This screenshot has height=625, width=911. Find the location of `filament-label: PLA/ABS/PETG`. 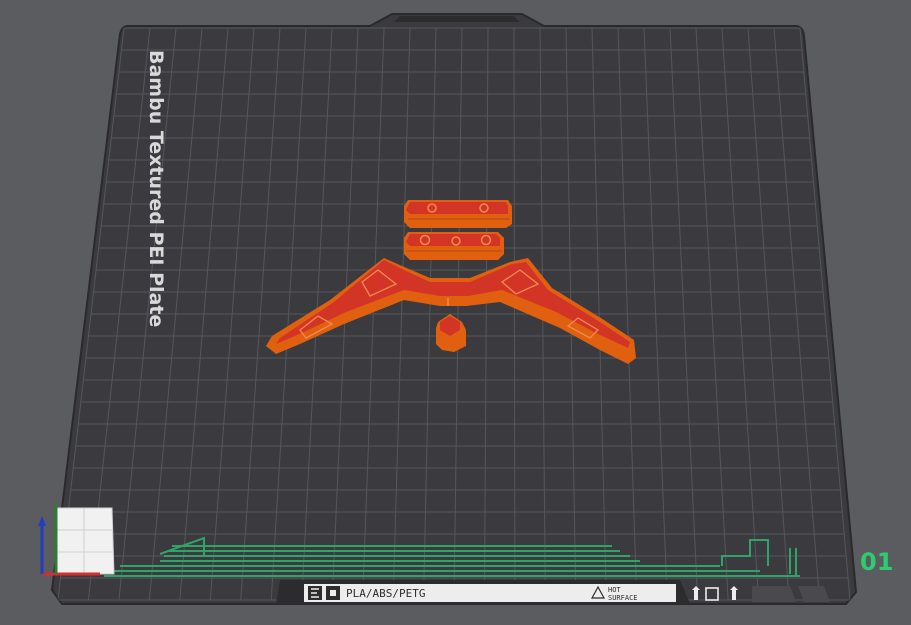

filament-label: PLA/ABS/PETG is located at coordinates (385, 593).